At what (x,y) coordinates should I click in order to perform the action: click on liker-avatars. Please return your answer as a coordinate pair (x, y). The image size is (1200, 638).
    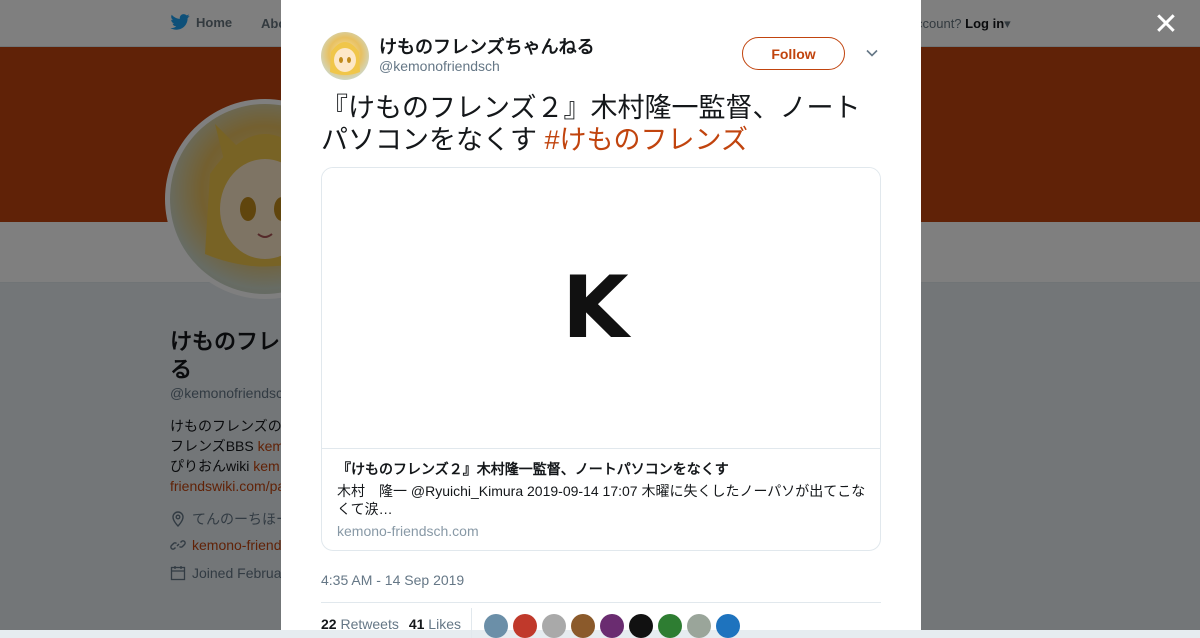
    Looking at the image, I should click on (612, 626).